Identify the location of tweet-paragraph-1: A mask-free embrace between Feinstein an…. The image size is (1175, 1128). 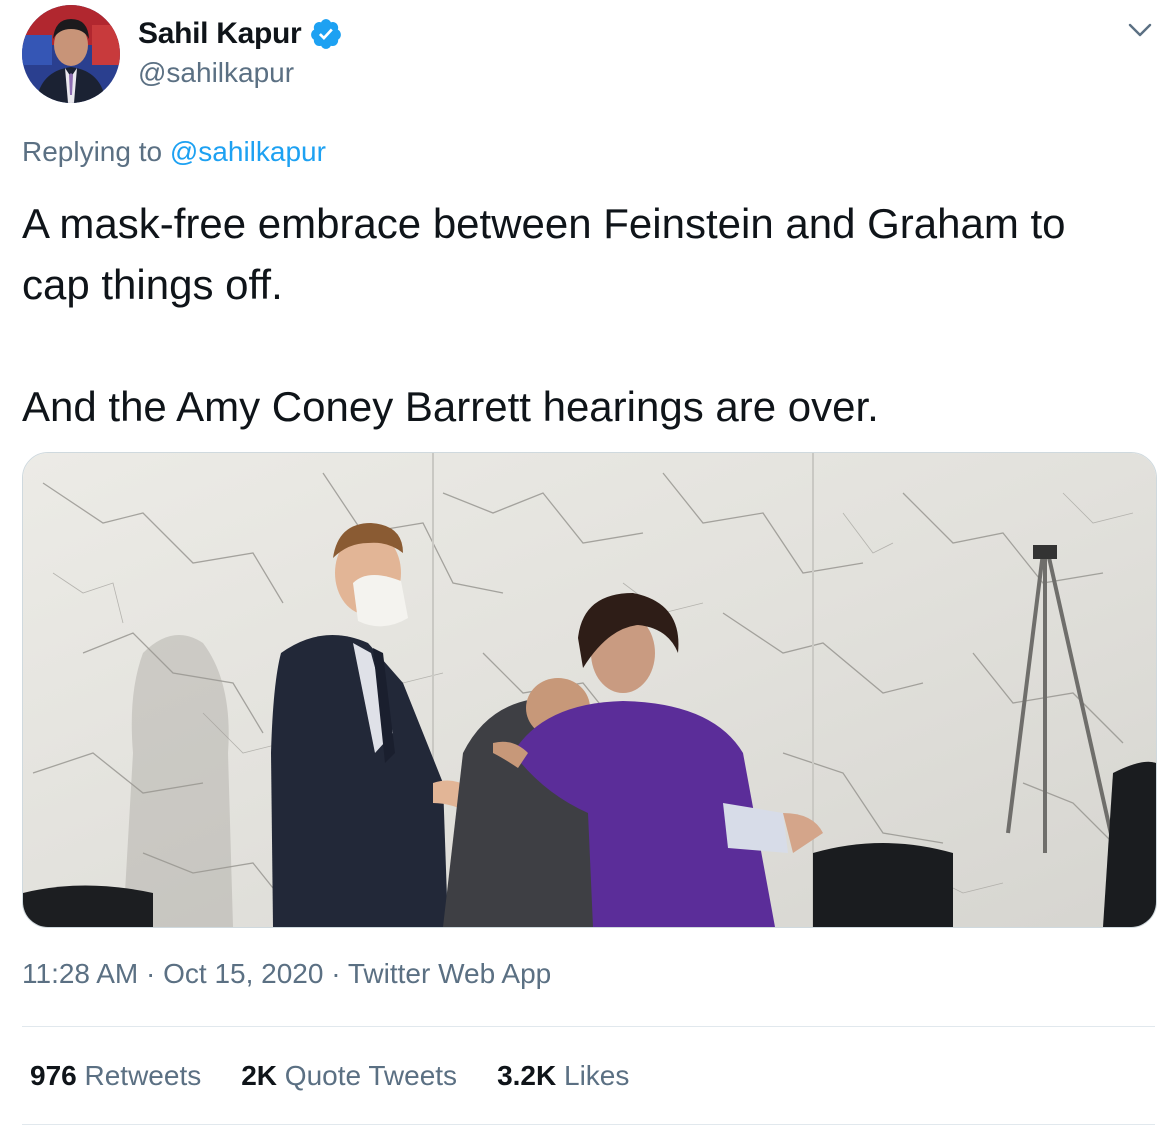
(544, 254).